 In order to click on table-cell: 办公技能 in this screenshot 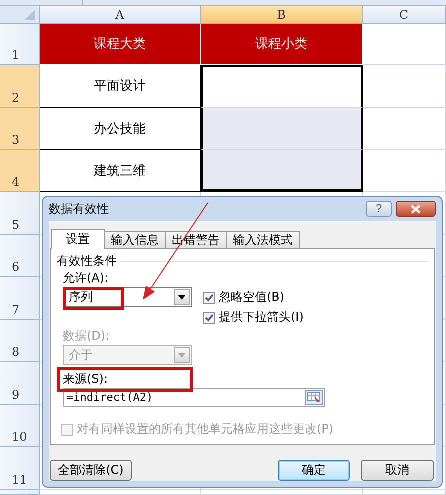, I will do `click(120, 129)`.